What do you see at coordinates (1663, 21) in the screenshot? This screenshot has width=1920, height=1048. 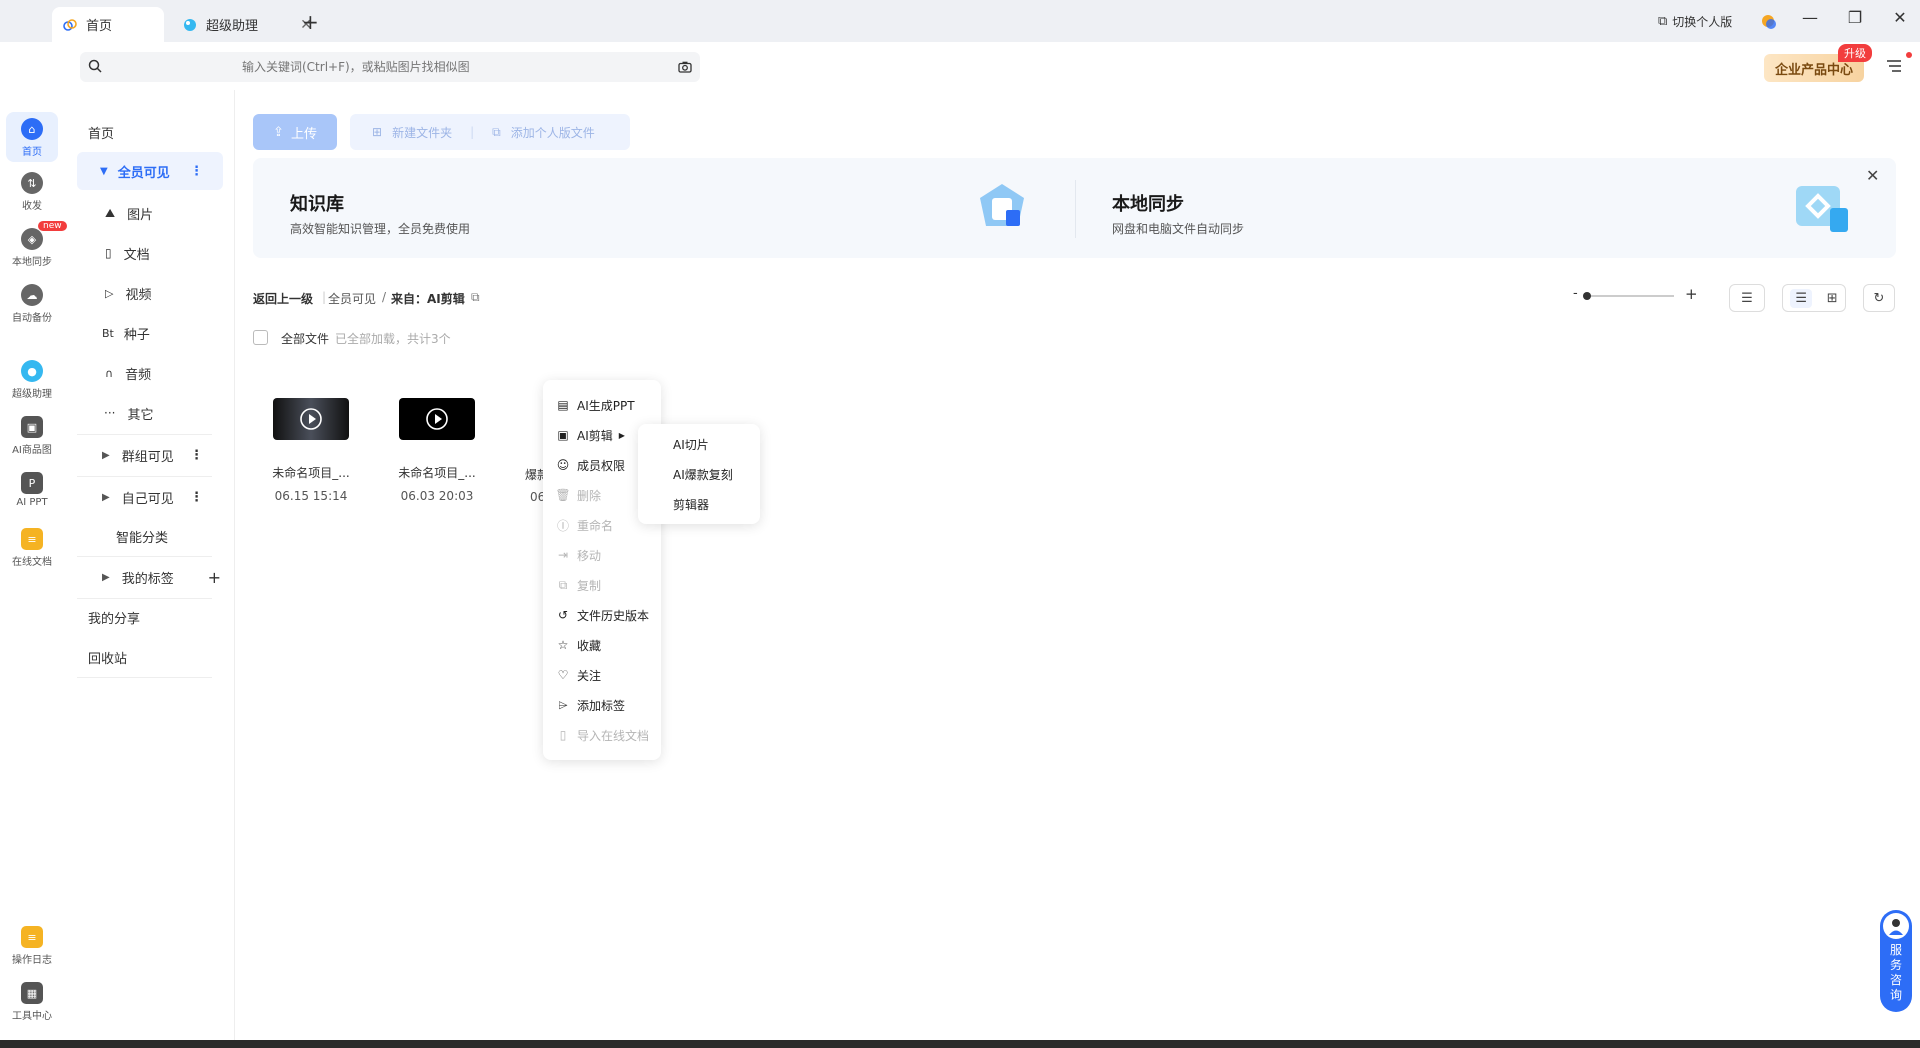 I see `switch-icon: ⧉` at bounding box center [1663, 21].